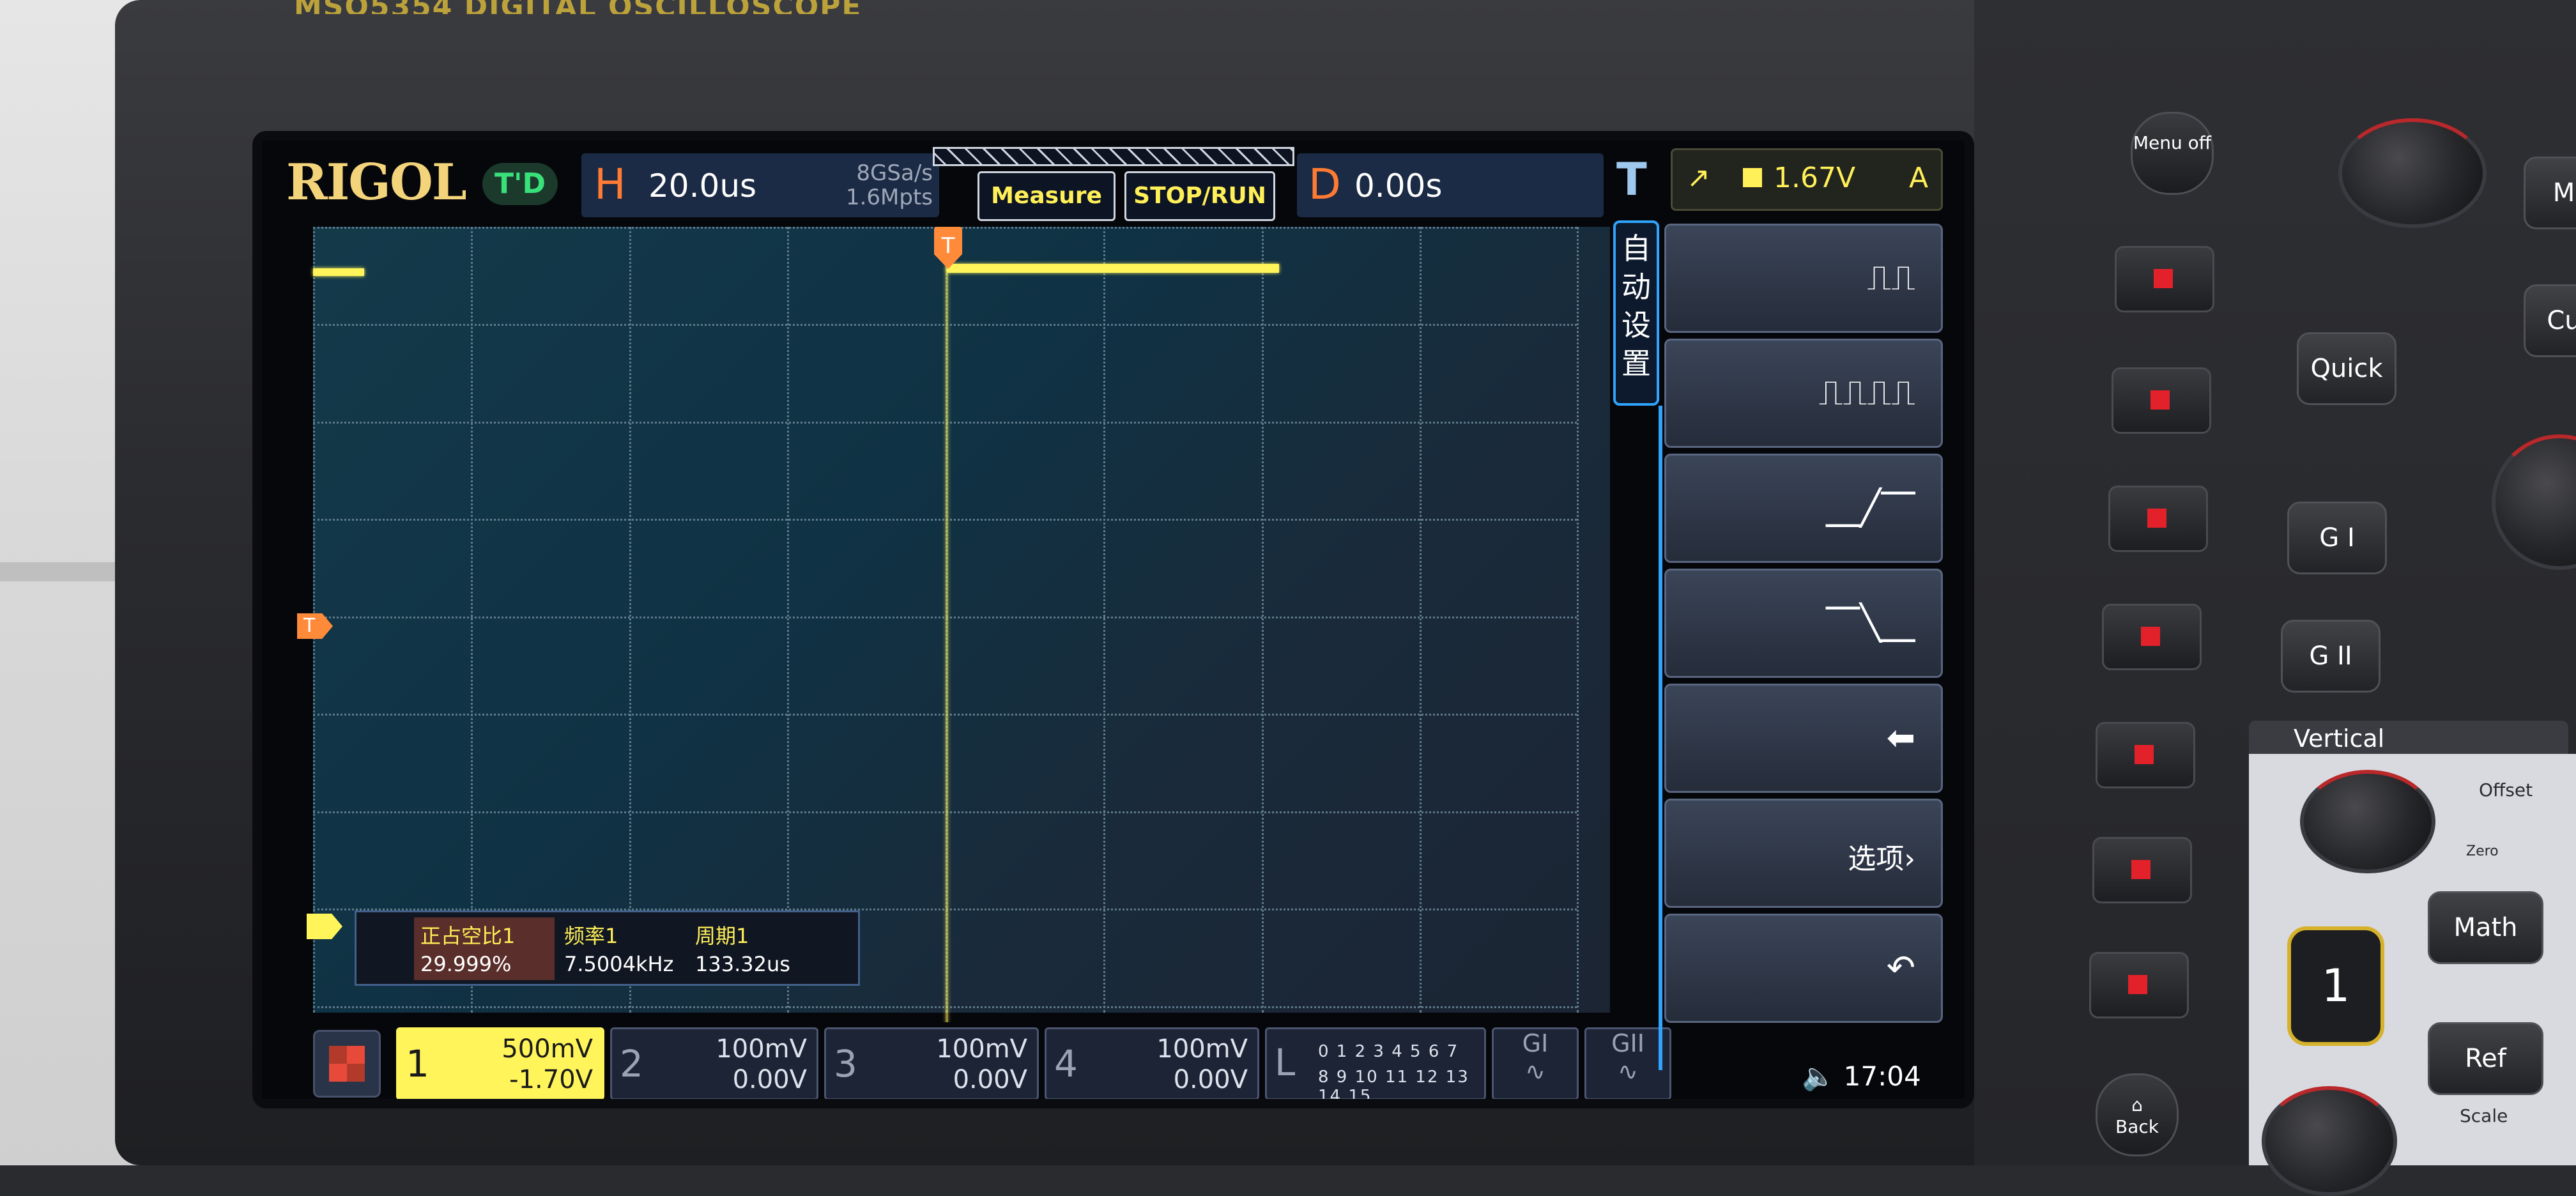  I want to click on menu-item-rising-edge: ⎽╱⎺, so click(1803, 508).